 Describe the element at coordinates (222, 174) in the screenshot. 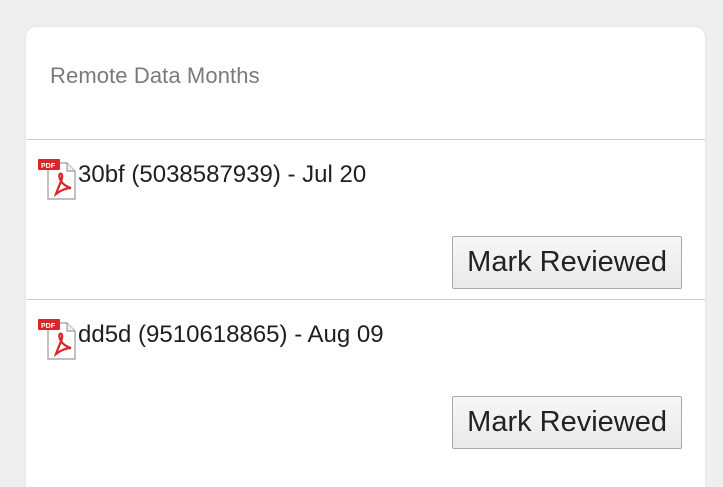

I see `entry-text: 30bf (5038587939) - Jul 20` at that location.